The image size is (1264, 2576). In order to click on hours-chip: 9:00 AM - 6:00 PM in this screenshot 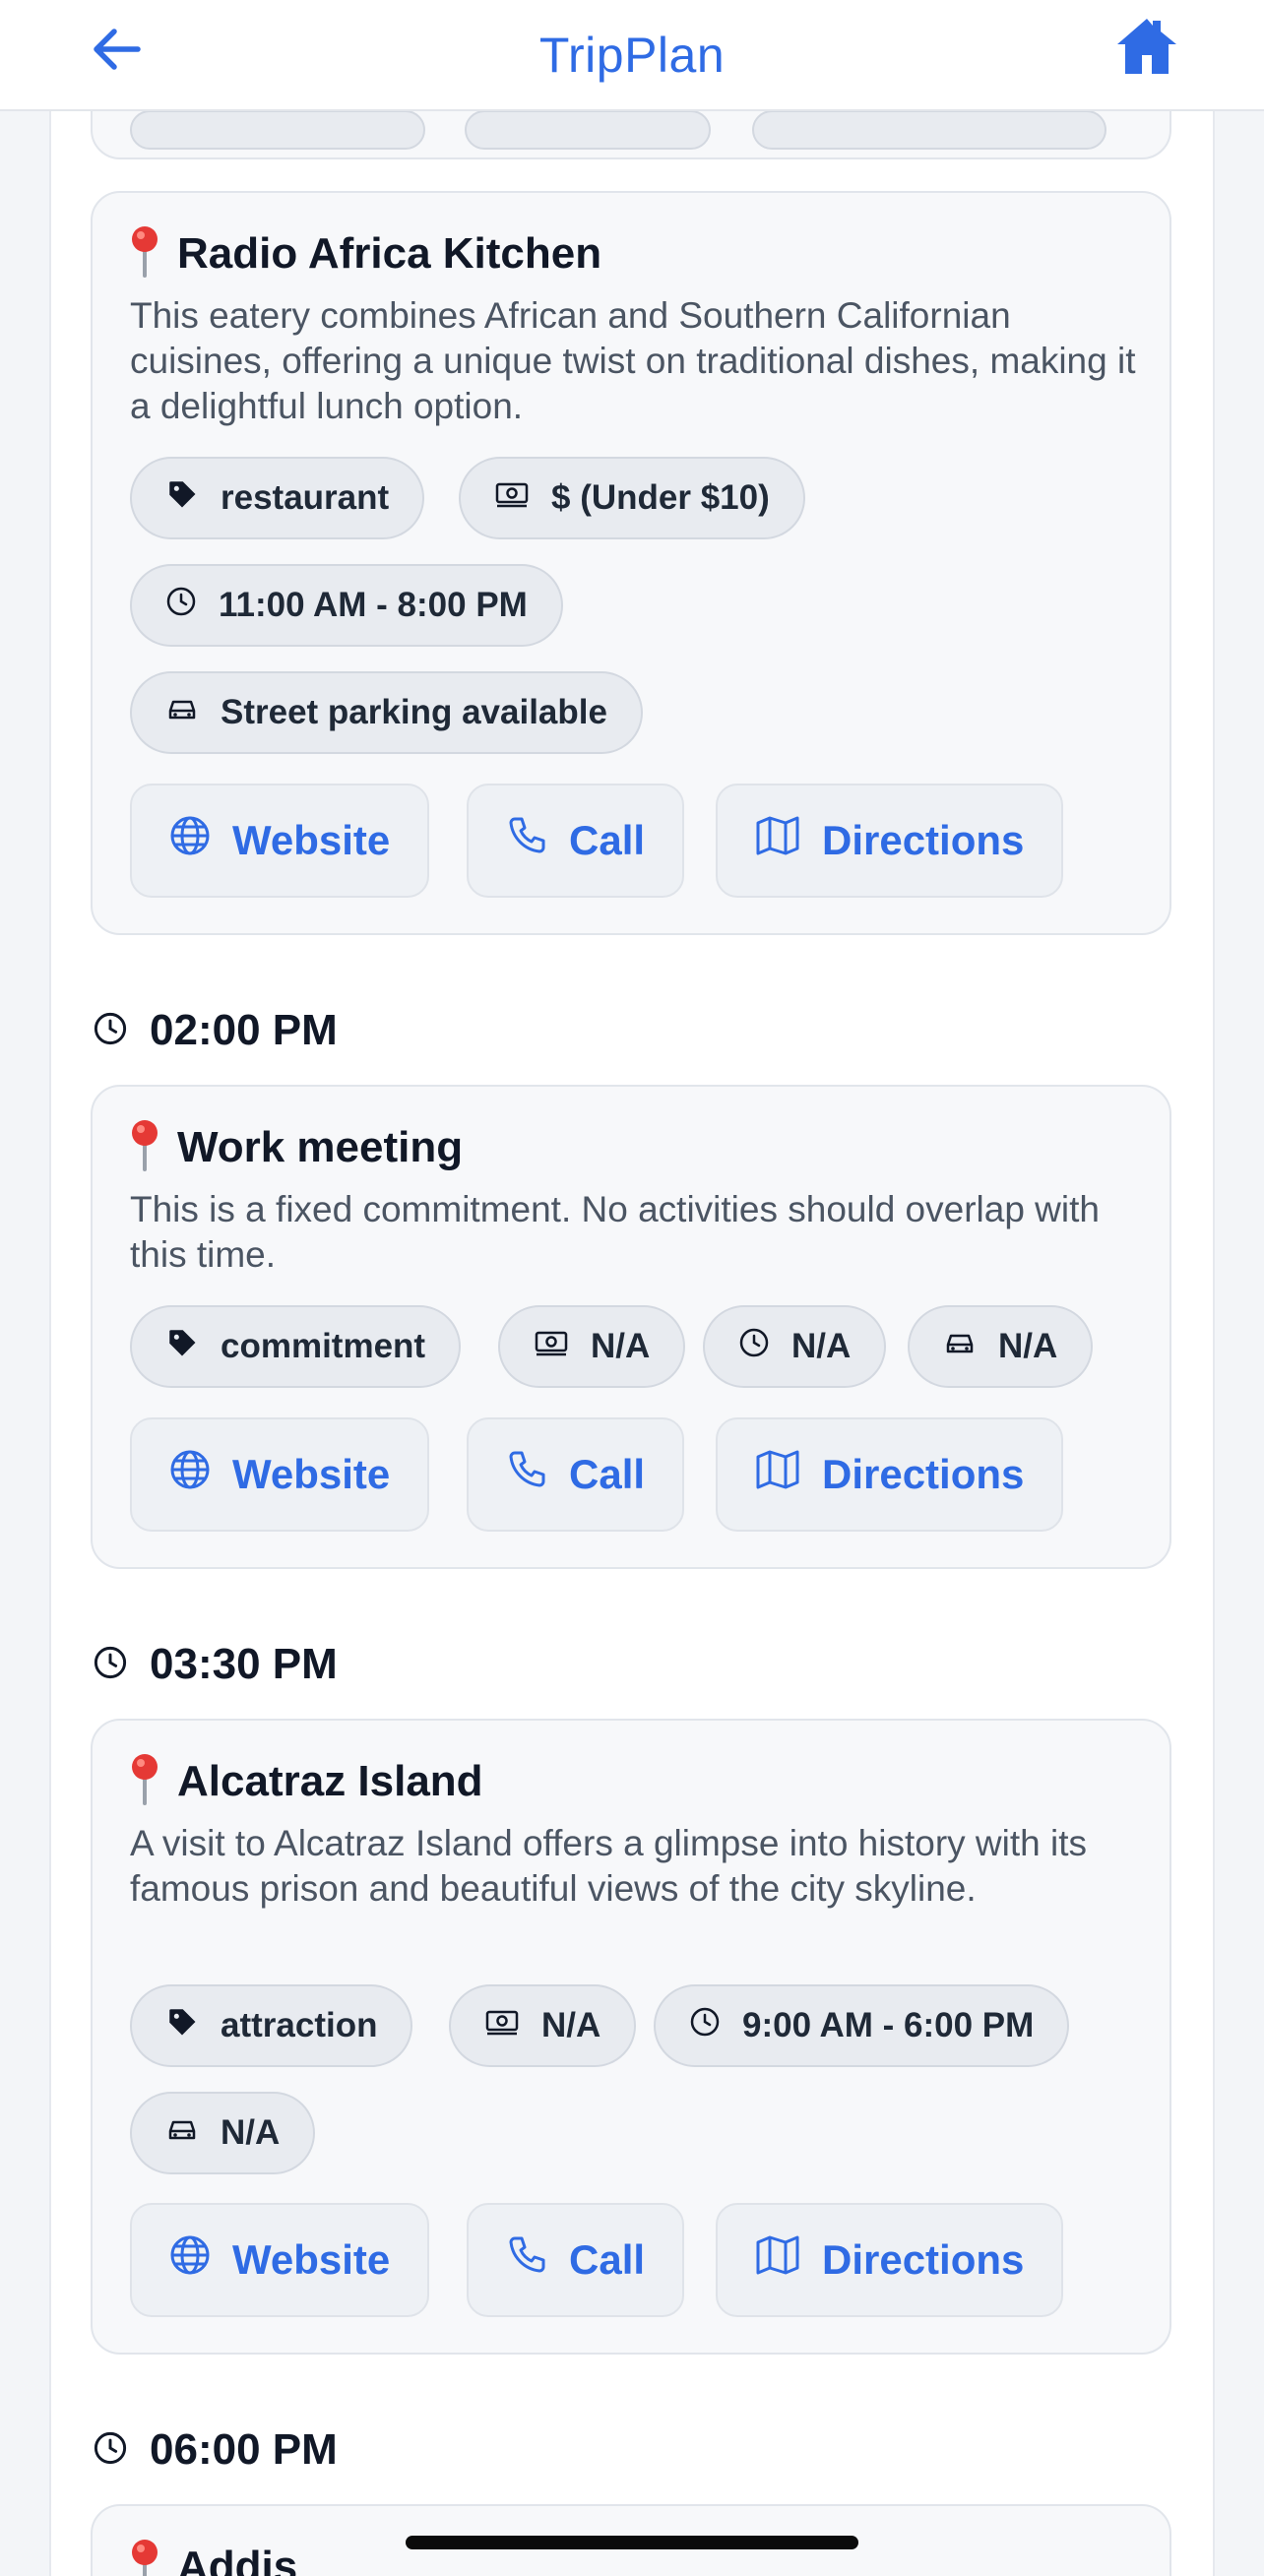, I will do `click(862, 2025)`.